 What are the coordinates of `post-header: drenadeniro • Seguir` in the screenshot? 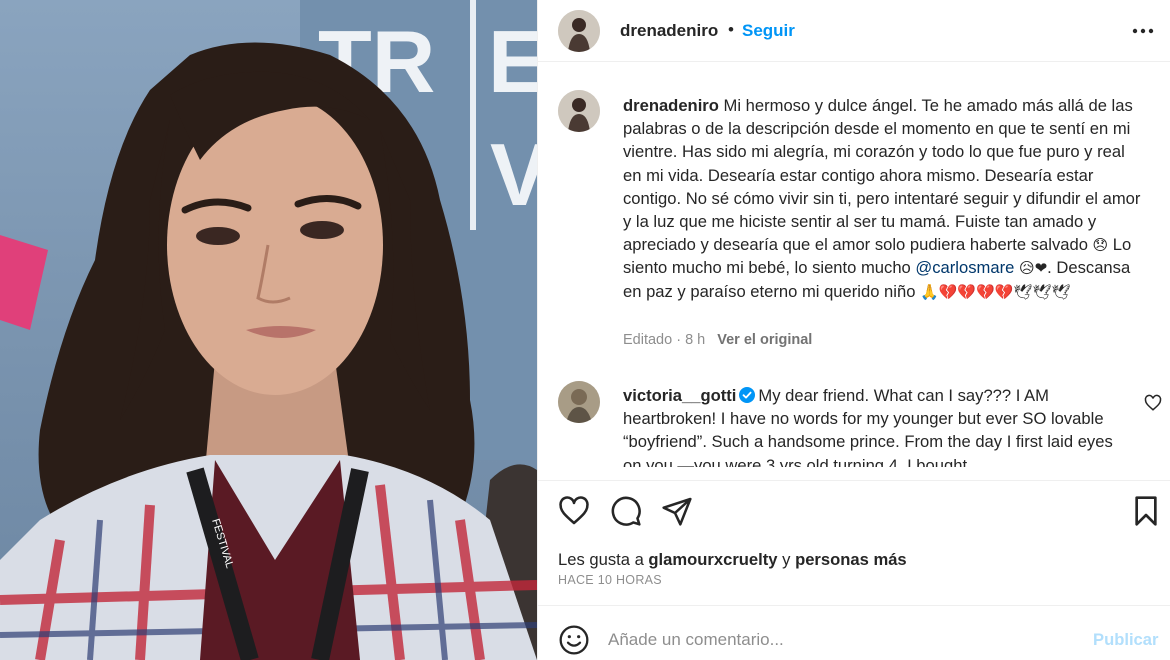 It's located at (854, 31).